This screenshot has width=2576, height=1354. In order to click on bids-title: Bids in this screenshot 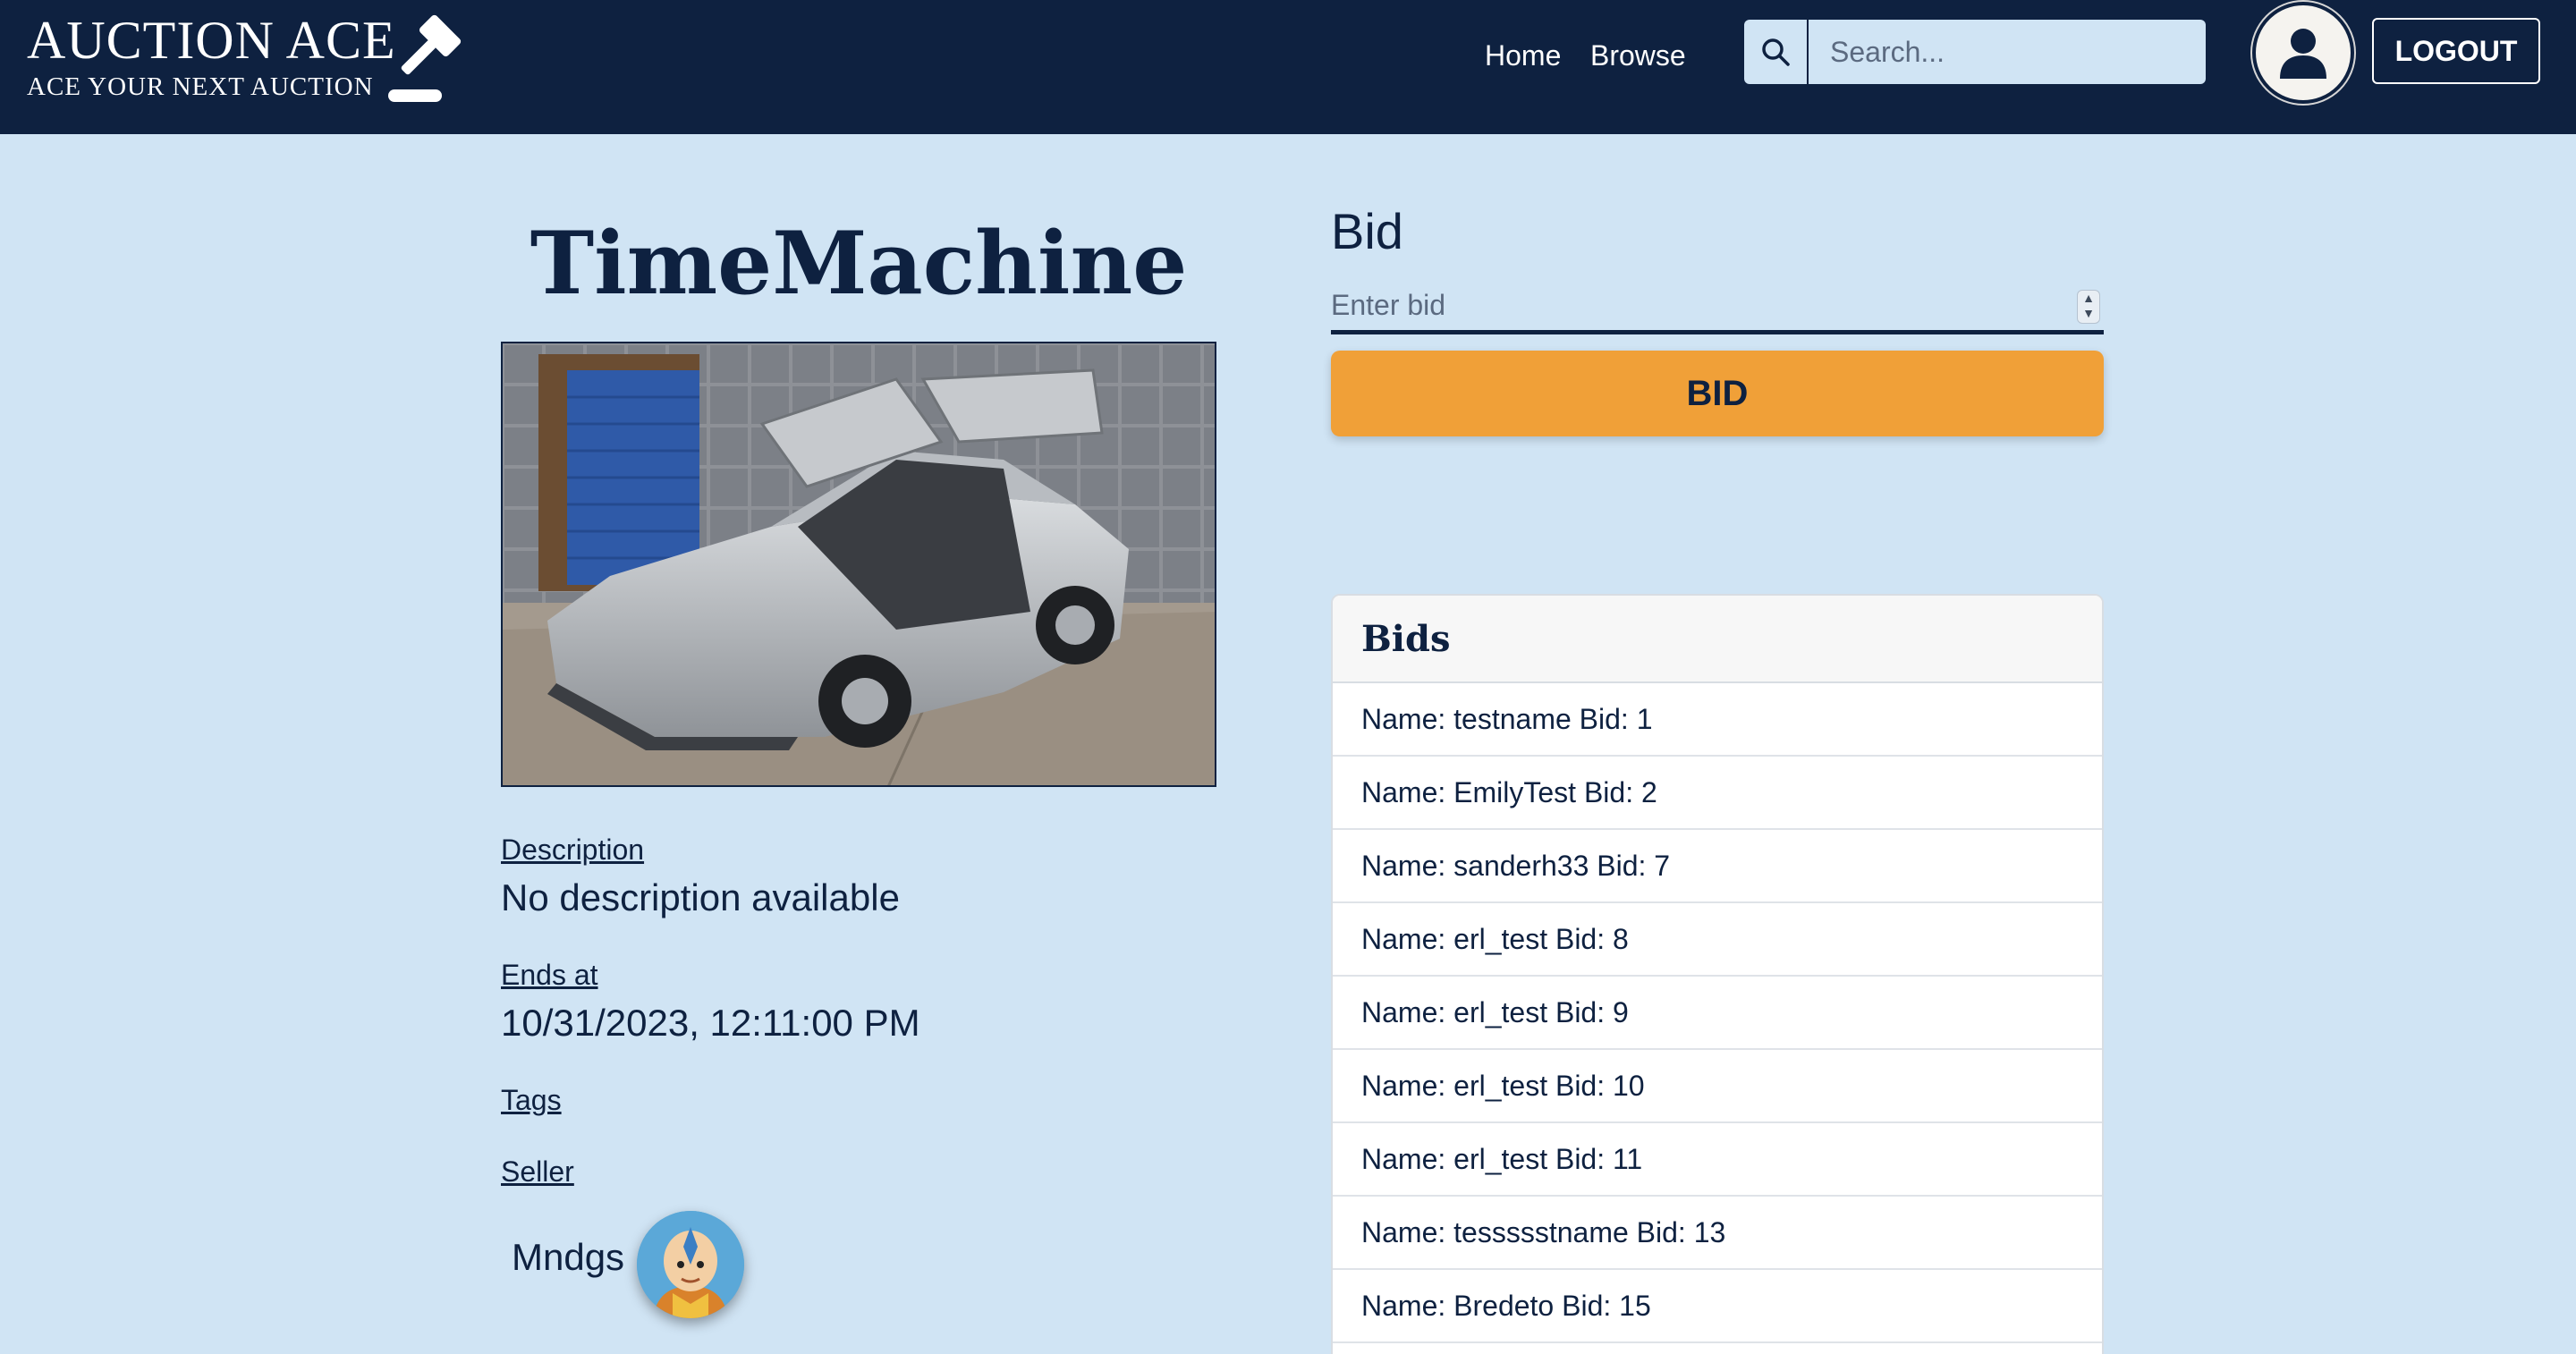, I will do `click(1406, 638)`.